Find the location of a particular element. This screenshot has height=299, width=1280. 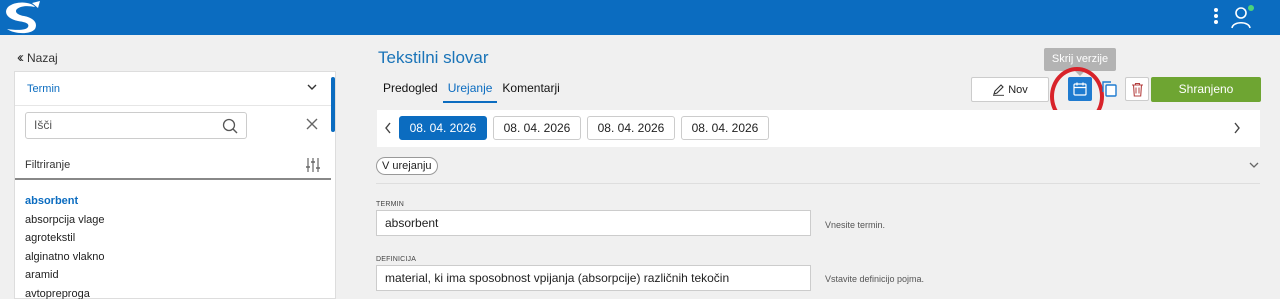

list-item: avtopreproga is located at coordinates (65, 292).